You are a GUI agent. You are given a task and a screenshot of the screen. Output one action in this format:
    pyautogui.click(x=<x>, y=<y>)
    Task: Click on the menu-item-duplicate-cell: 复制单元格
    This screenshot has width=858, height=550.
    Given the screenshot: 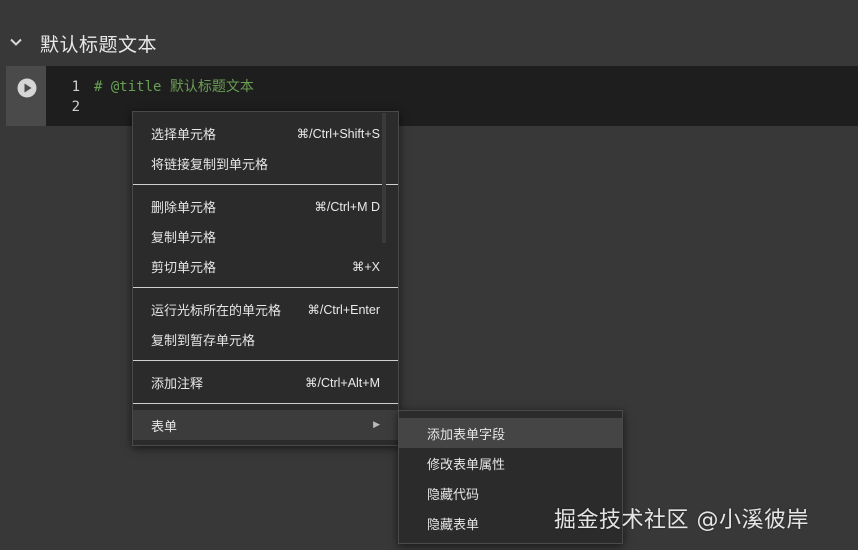 What is the action you would take?
    pyautogui.click(x=265, y=236)
    